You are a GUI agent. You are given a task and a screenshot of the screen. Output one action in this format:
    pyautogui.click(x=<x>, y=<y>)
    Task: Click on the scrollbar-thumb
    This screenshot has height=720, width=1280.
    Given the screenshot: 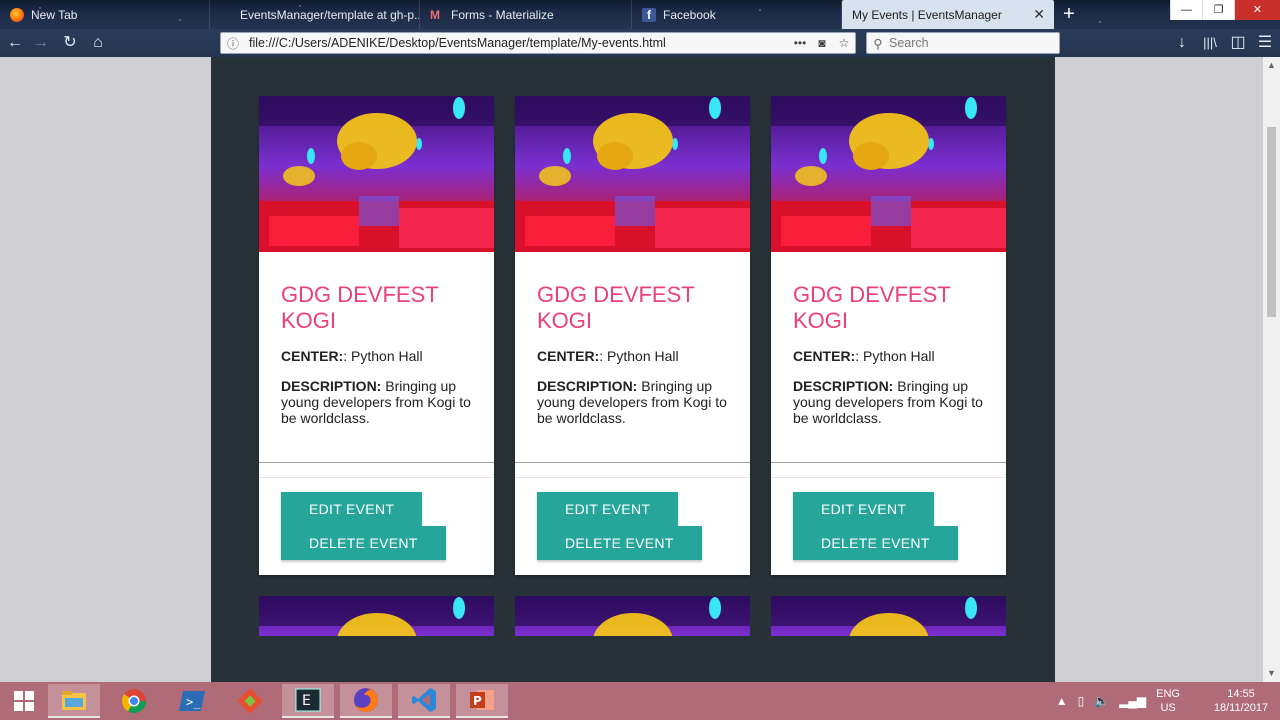 What is the action you would take?
    pyautogui.click(x=1271, y=222)
    